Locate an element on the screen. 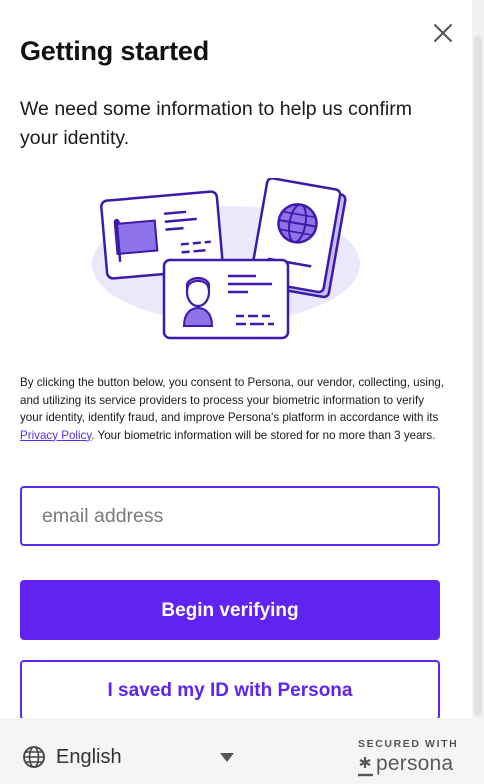 The width and height of the screenshot is (484, 784). persona-wordmark: persona is located at coordinates (415, 763).